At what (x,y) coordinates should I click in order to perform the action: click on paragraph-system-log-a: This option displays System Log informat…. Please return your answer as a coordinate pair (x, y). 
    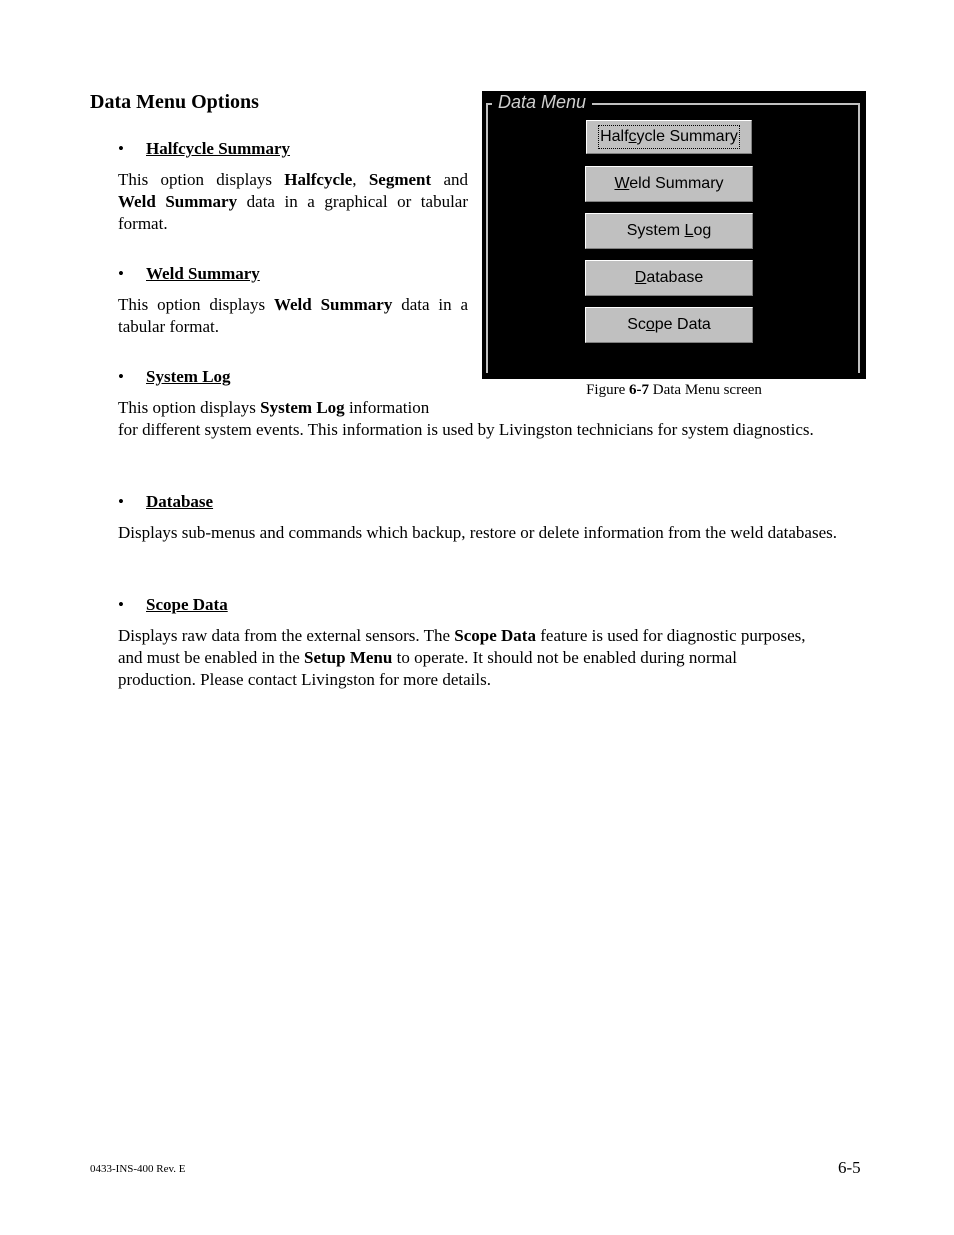
    Looking at the image, I should click on (274, 407).